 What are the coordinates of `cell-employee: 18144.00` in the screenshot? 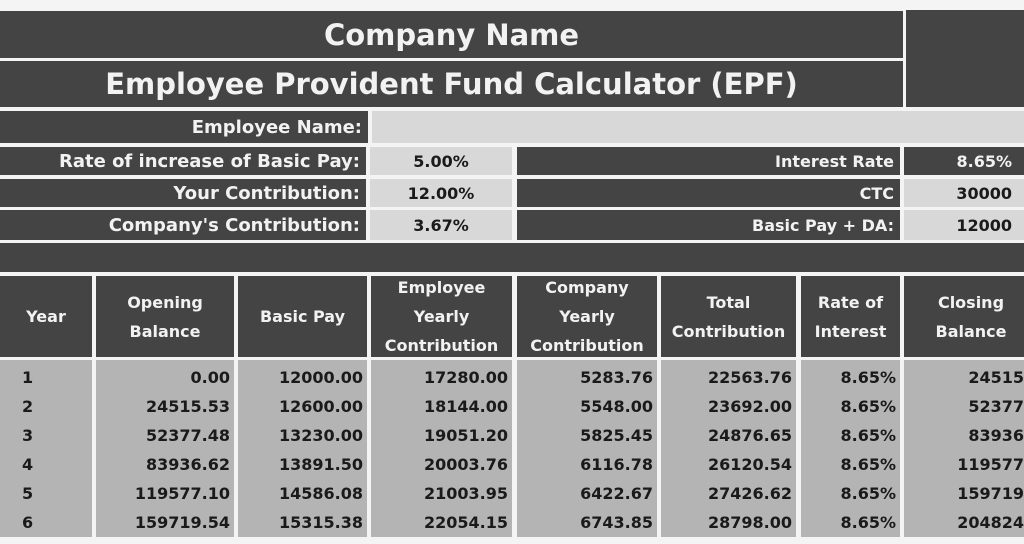 It's located at (465, 406).